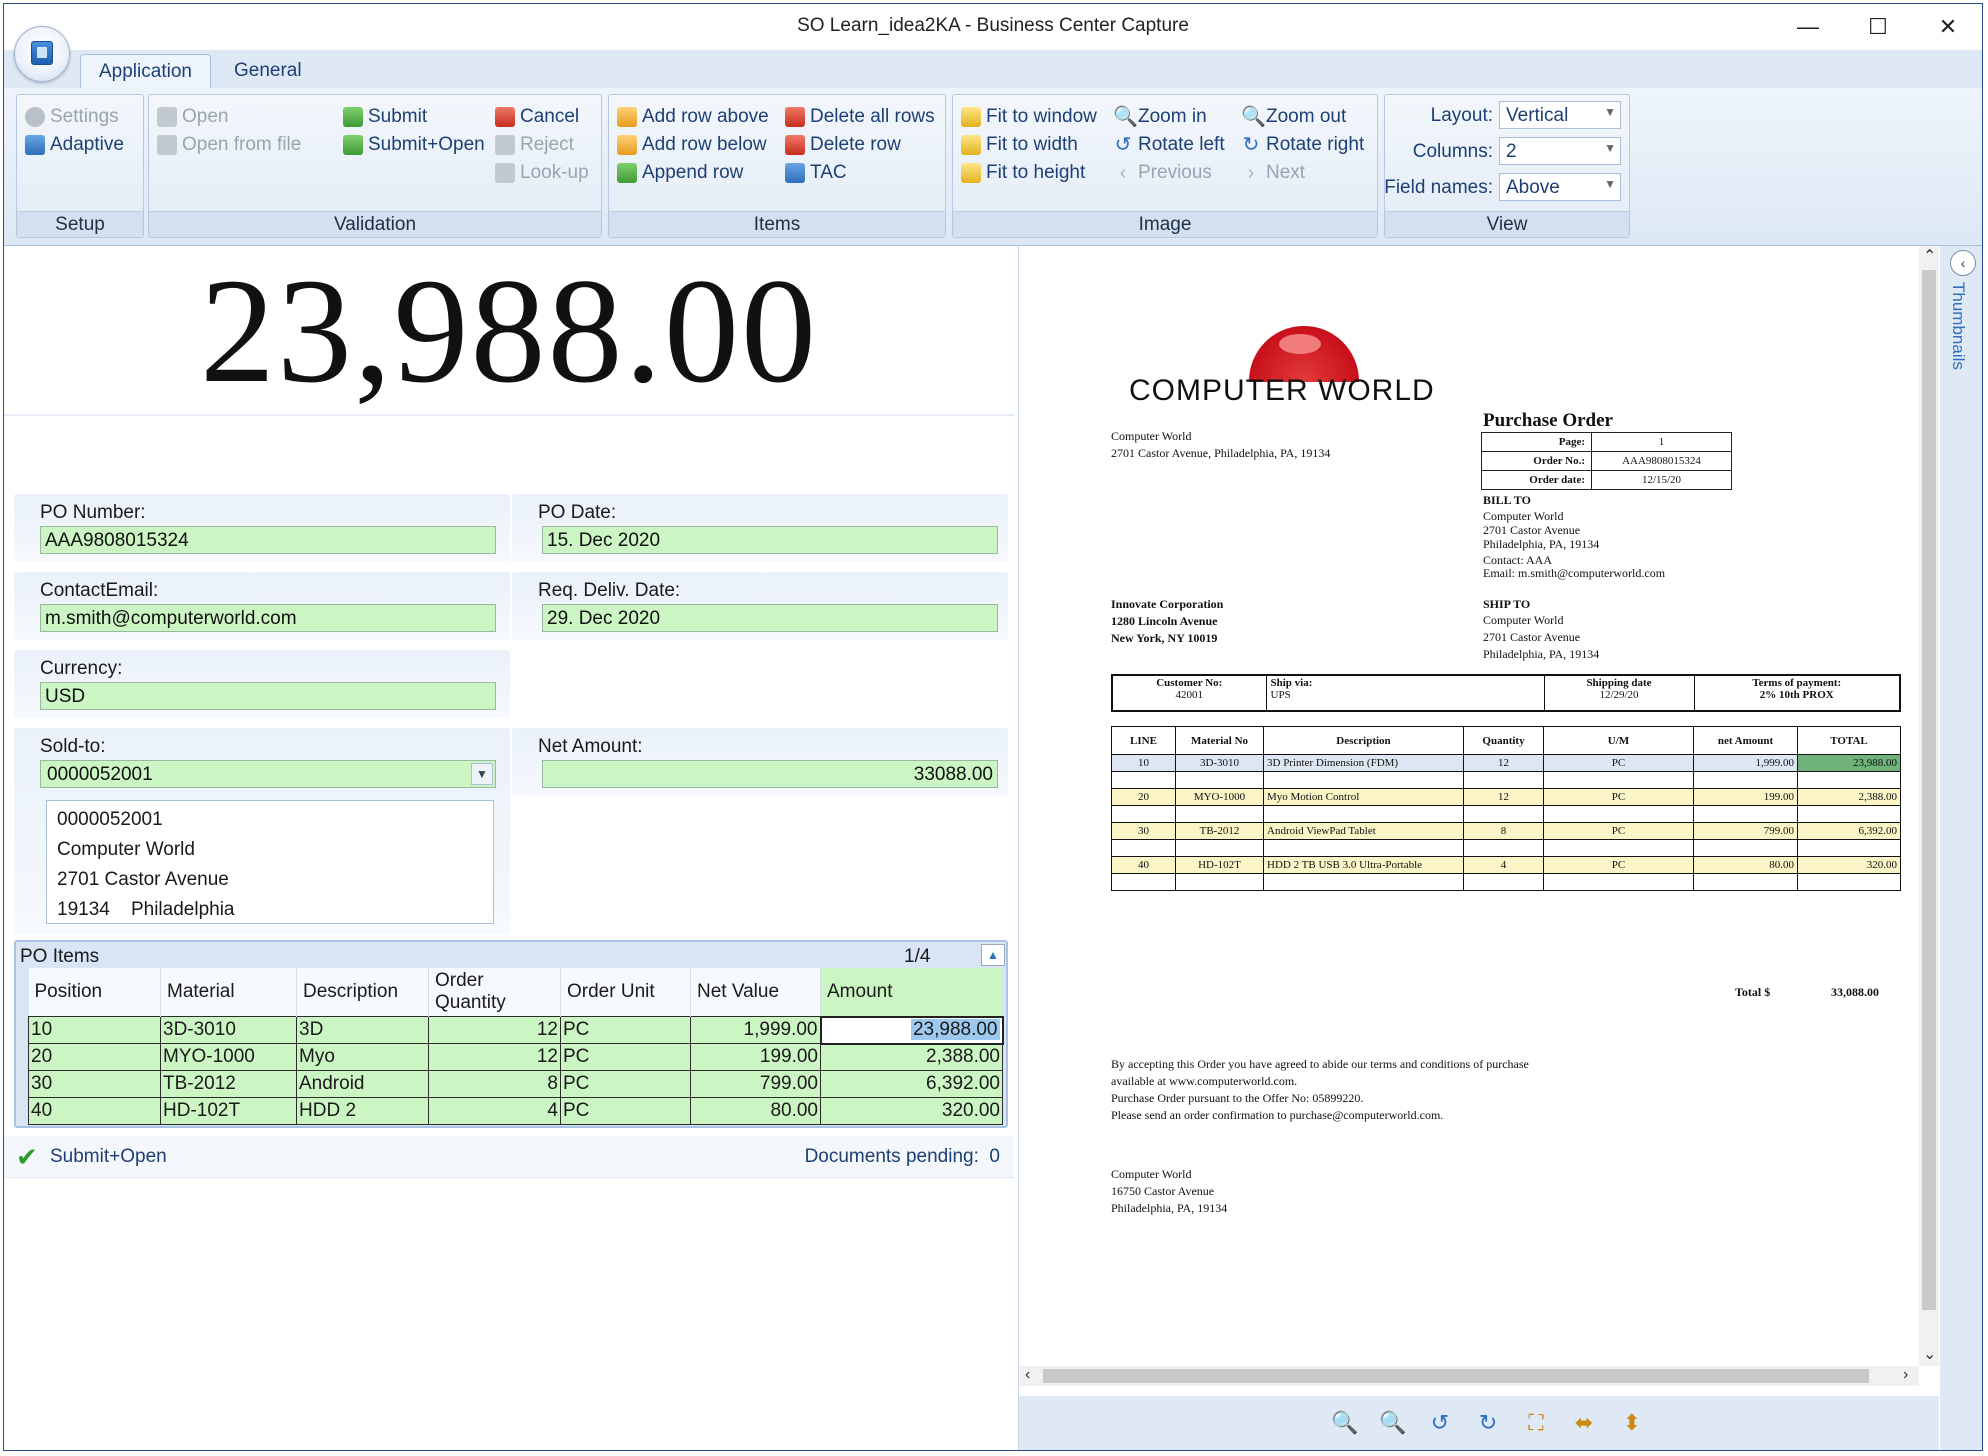  Describe the element at coordinates (1160, 117) in the screenshot. I see `zoom-in-button: 🔍 Zoom in` at that location.